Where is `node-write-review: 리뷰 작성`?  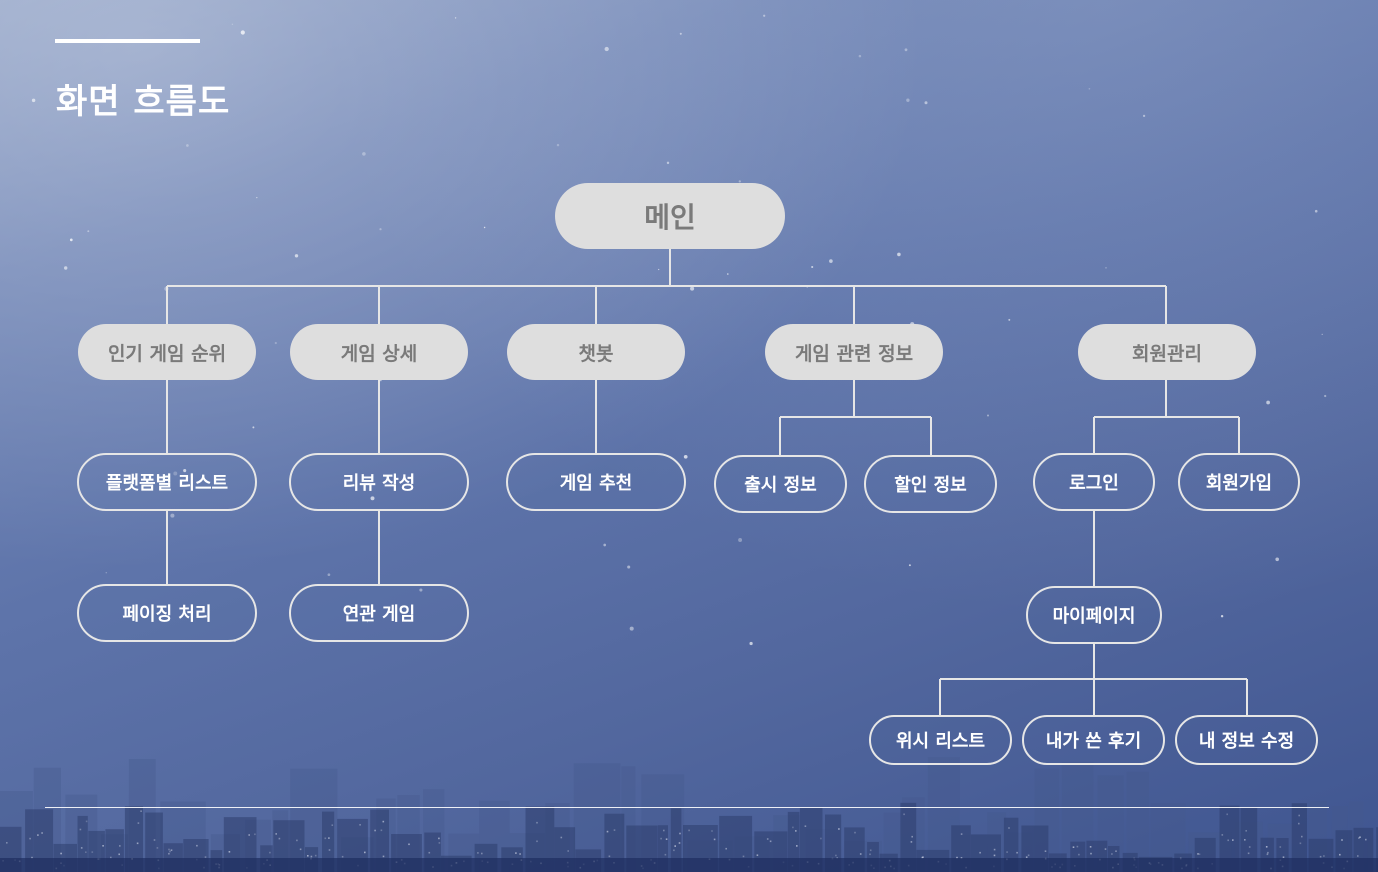 node-write-review: 리뷰 작성 is located at coordinates (379, 482).